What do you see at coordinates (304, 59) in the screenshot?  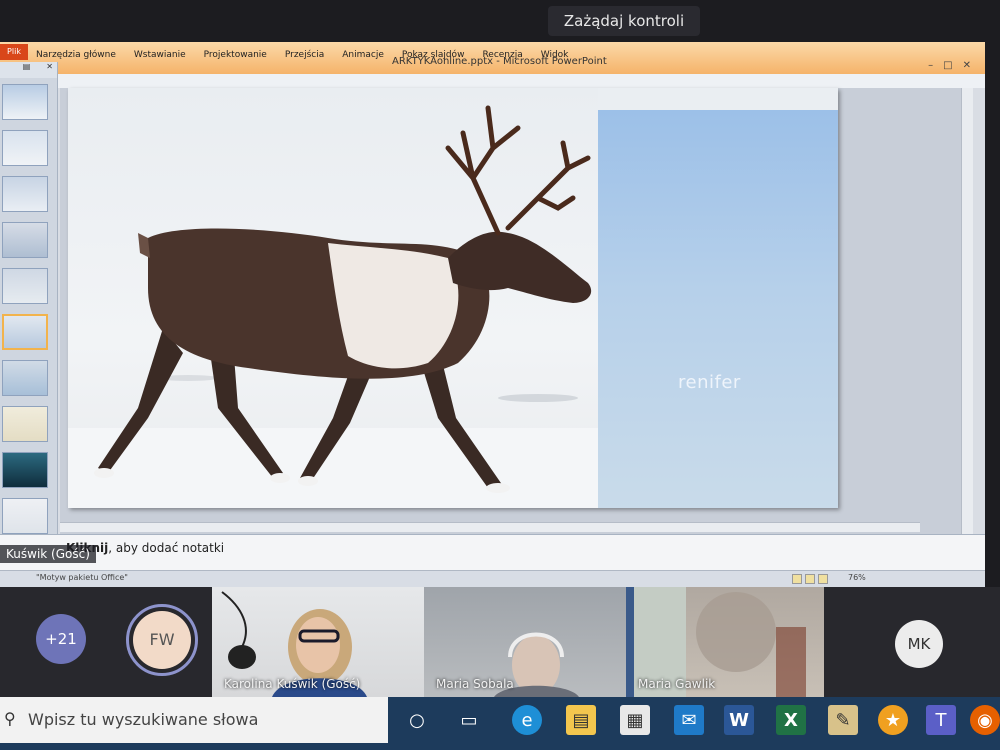 I see `tab-transitions: Przejścia` at bounding box center [304, 59].